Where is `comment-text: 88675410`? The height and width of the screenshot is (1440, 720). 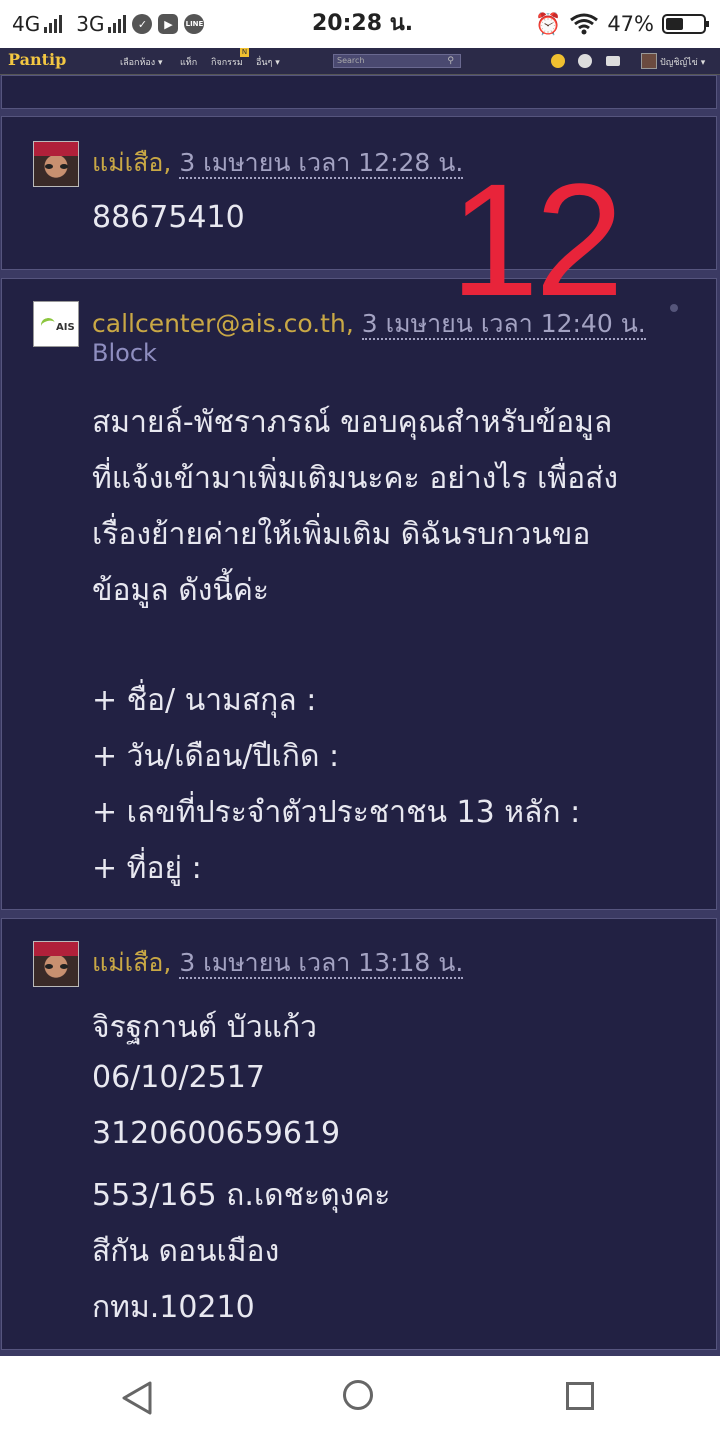 comment-text: 88675410 is located at coordinates (168, 217).